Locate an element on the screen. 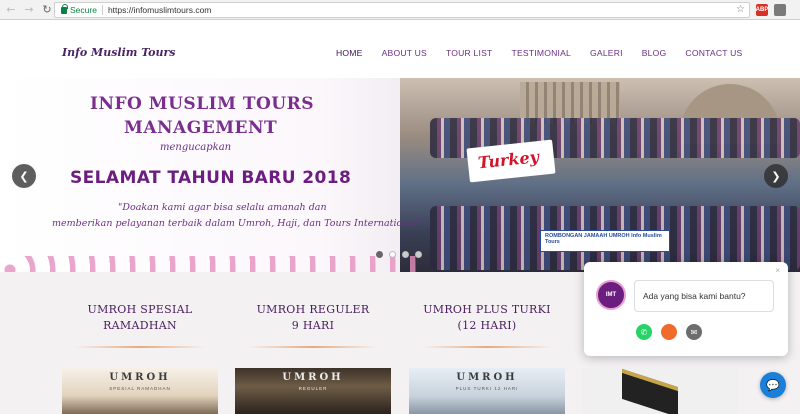 The width and height of the screenshot is (800, 414). package-image-ramadhan: UMROH SPESIAL RAMADHAN is located at coordinates (140, 391).